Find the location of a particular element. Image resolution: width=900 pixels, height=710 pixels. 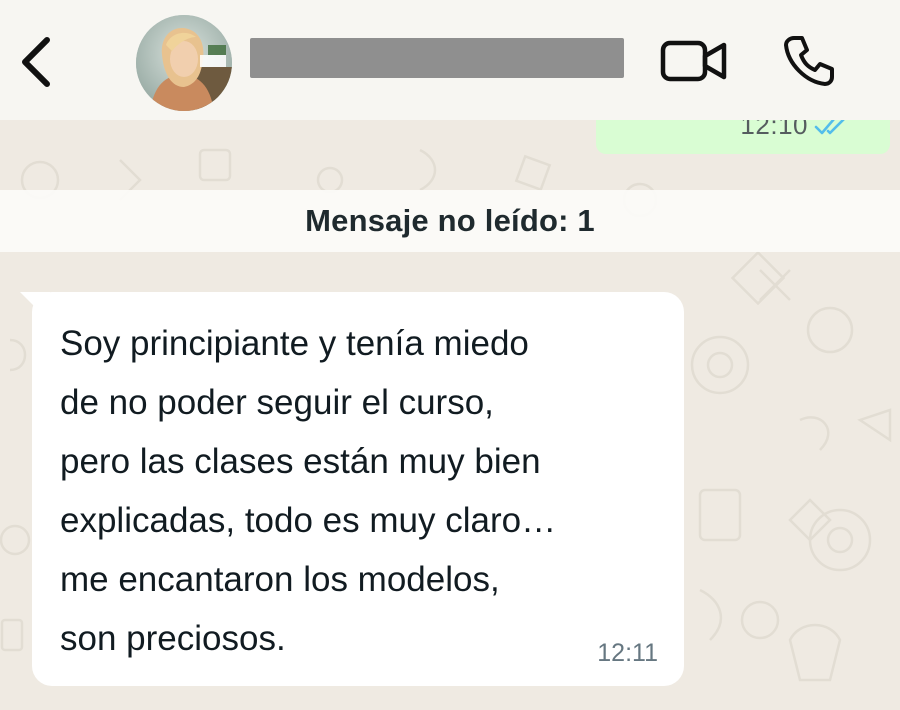

message-line: de no poder seguir el curso, is located at coordinates (277, 402).